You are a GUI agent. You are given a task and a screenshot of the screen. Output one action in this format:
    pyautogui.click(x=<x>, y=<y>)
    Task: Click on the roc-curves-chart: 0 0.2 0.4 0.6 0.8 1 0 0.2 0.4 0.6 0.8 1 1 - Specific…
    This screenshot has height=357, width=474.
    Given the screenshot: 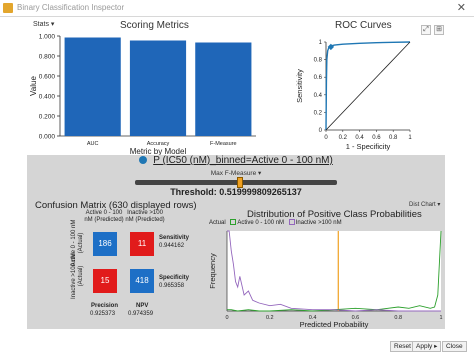 What is the action you would take?
    pyautogui.click(x=353, y=95)
    